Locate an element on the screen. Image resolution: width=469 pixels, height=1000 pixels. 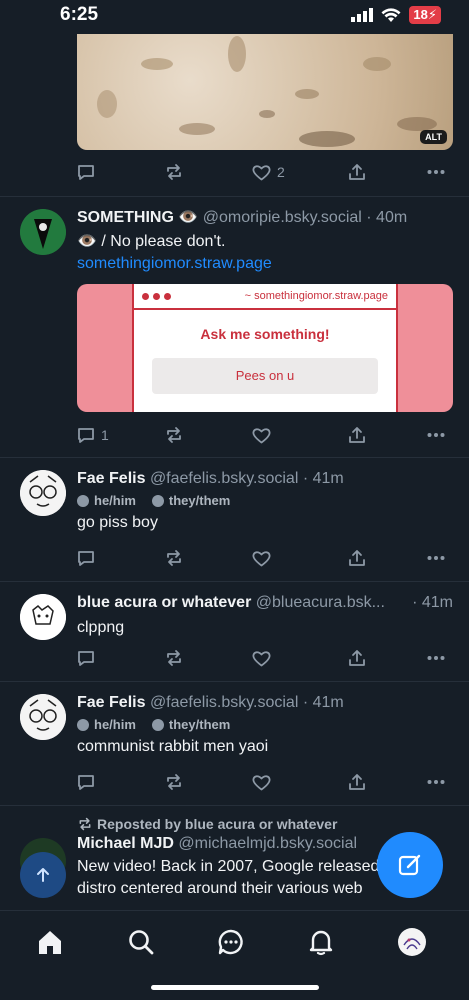
author-name: blue acura or whatever is located at coordinates (164, 602).